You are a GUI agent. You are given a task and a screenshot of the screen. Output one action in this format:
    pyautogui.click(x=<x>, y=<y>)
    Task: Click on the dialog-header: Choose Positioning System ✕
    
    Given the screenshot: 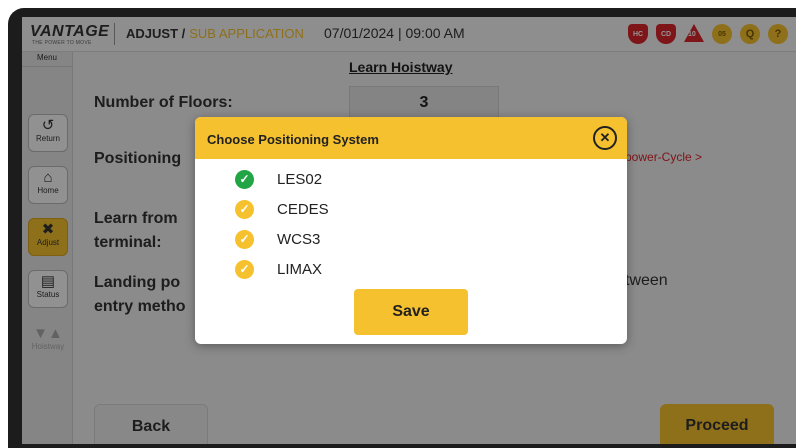 What is the action you would take?
    pyautogui.click(x=411, y=138)
    